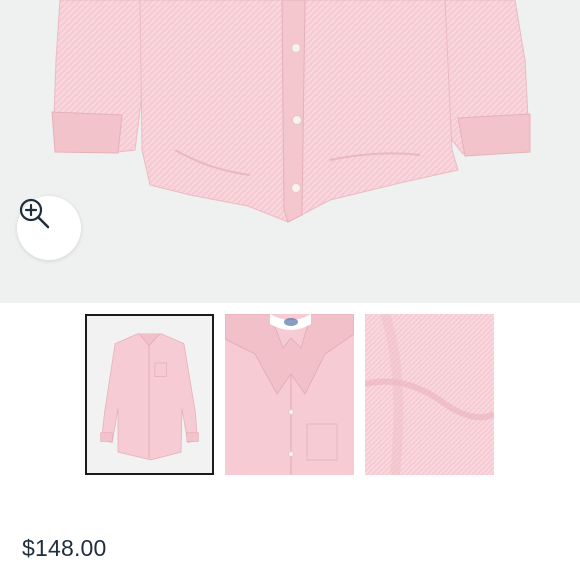 The image size is (580, 580). What do you see at coordinates (34, 213) in the screenshot?
I see `zoom-in-icon` at bounding box center [34, 213].